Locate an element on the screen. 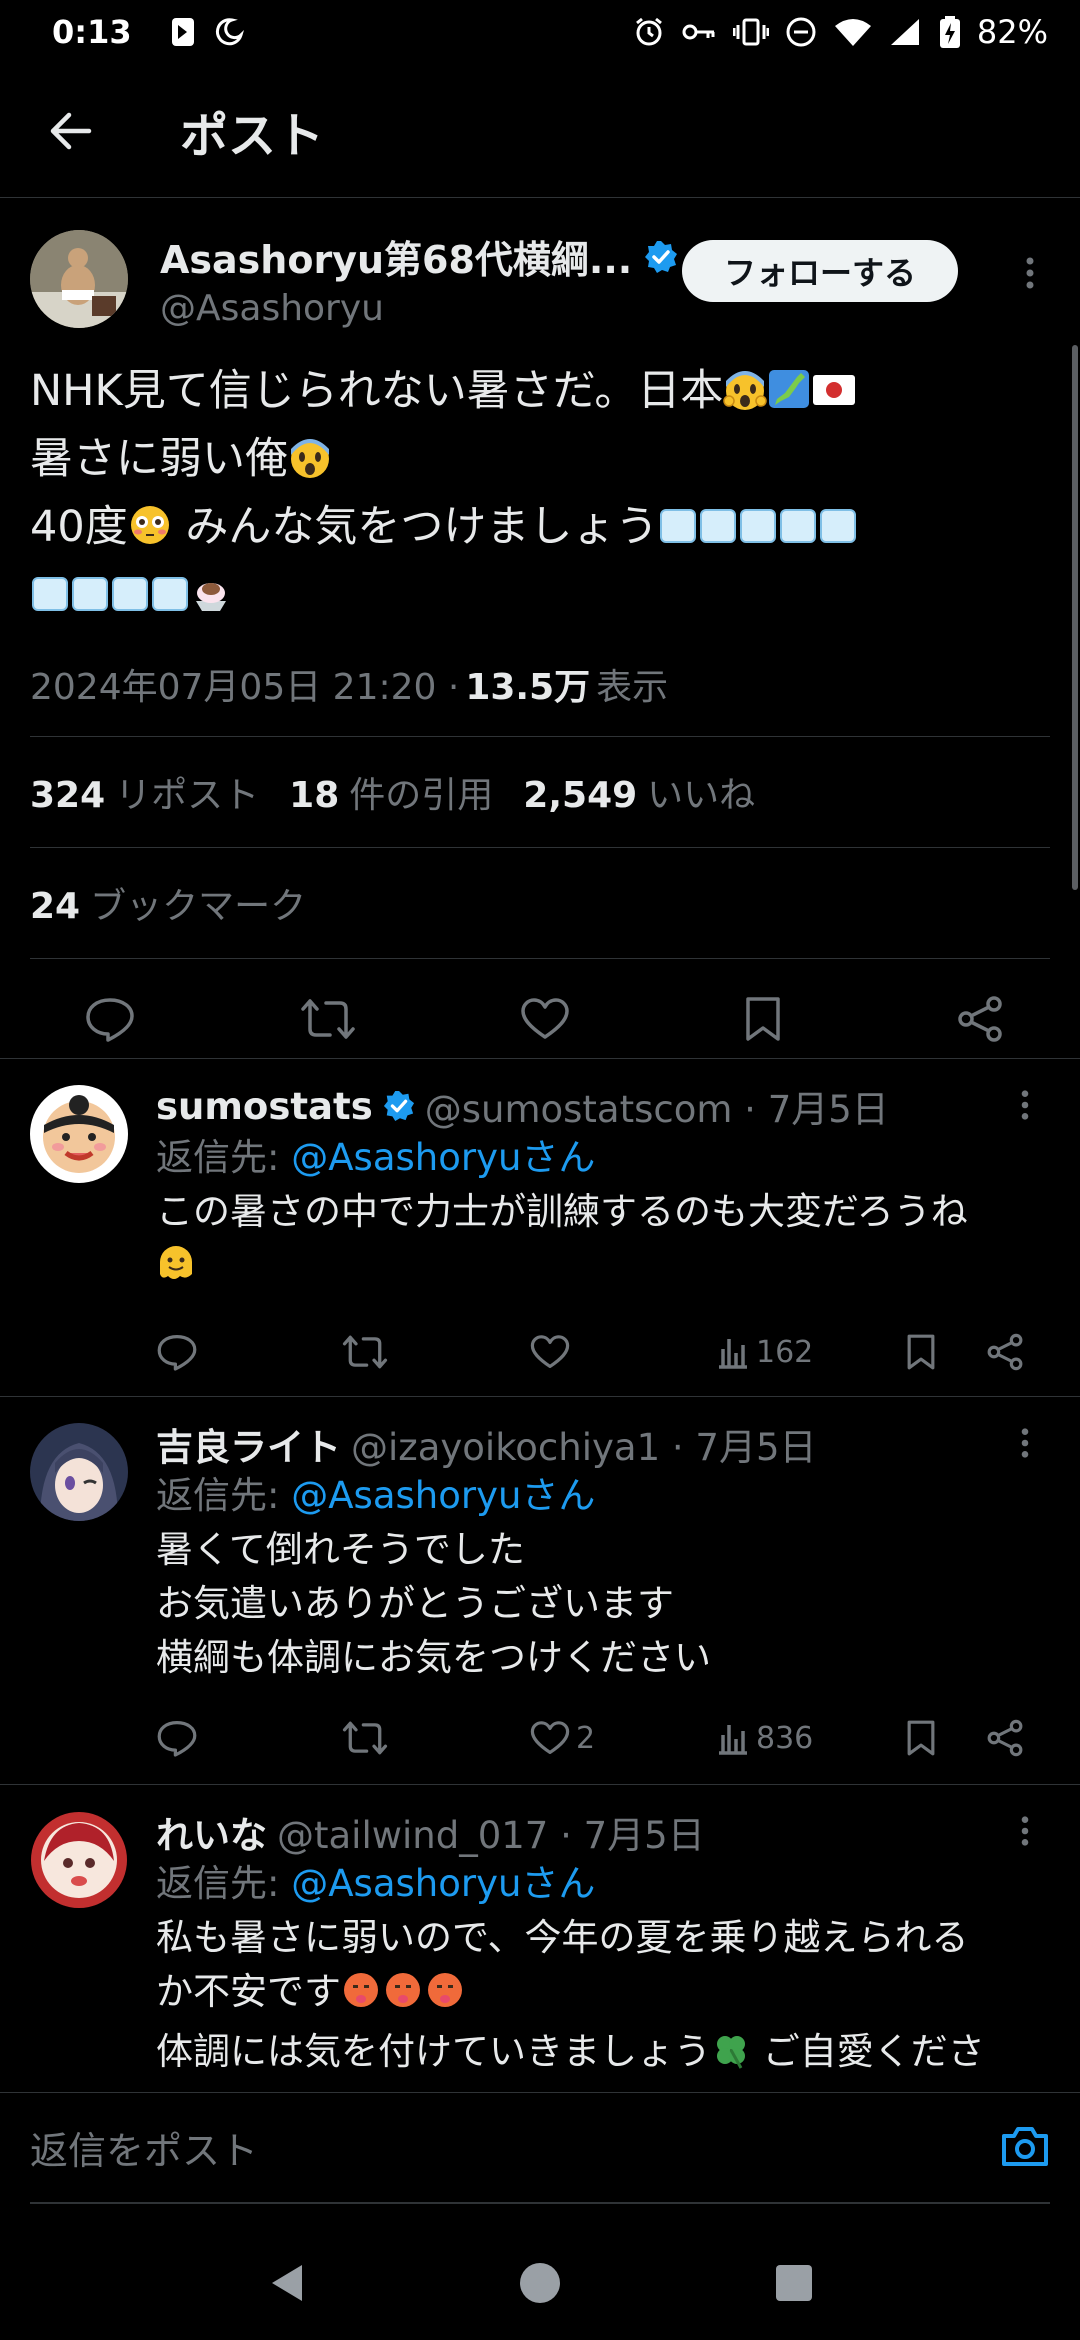 The height and width of the screenshot is (2340, 1080). post-meta: 2024年07月05日 21:20 · 13.5万 表示 is located at coordinates (540, 684).